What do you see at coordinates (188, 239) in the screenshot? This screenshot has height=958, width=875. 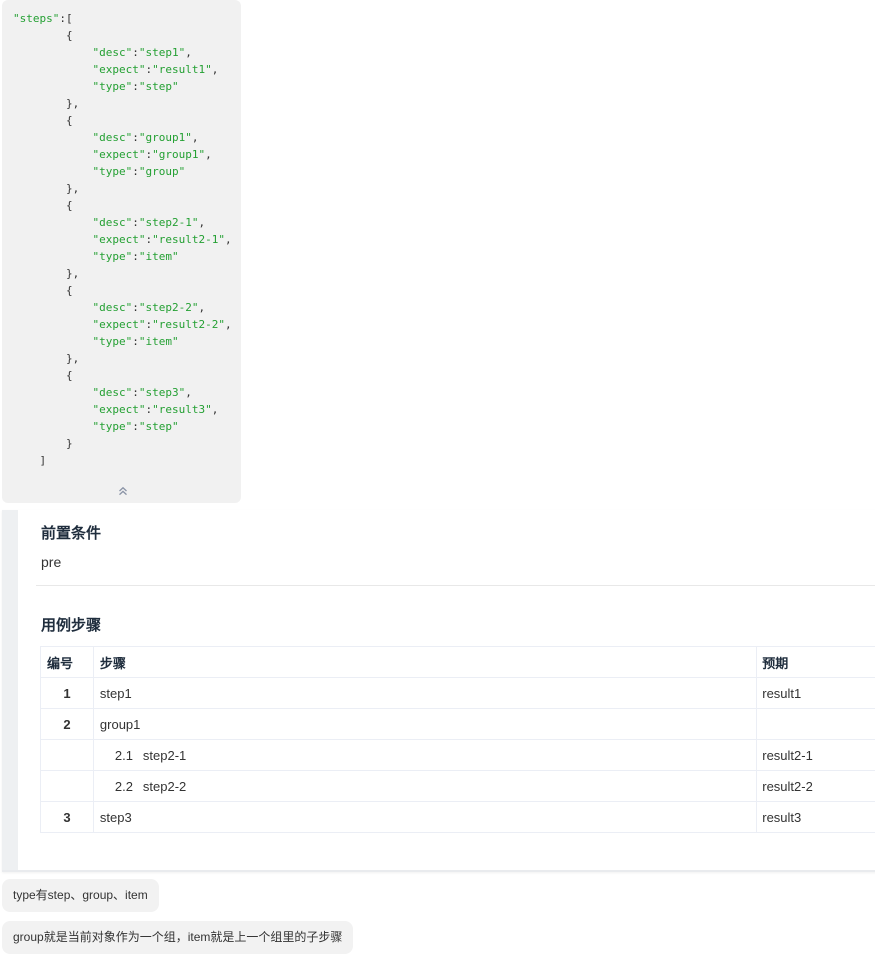 I see `code-string-token: "result2-1"` at bounding box center [188, 239].